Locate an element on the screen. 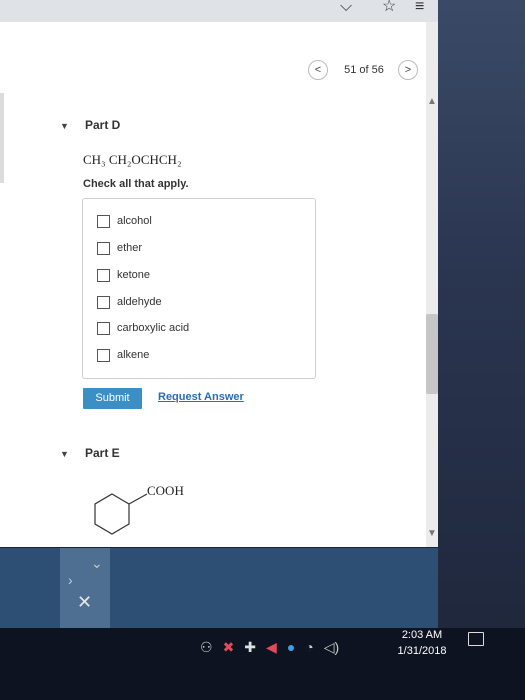 This screenshot has height=700, width=525. submit-button: Submit is located at coordinates (112, 398).